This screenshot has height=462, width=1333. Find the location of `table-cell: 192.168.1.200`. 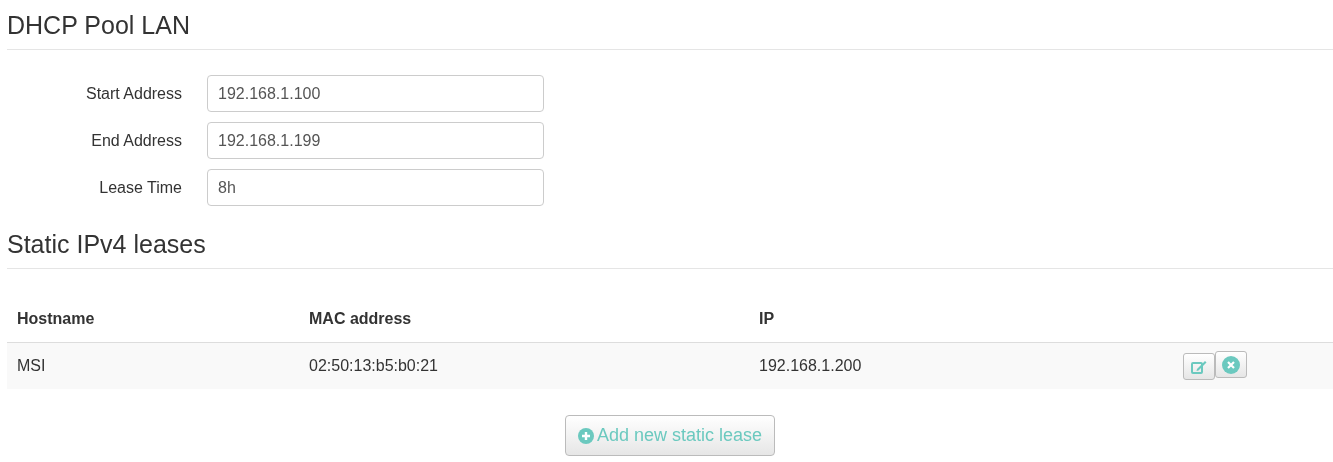

table-cell: 192.168.1.200 is located at coordinates (961, 365).